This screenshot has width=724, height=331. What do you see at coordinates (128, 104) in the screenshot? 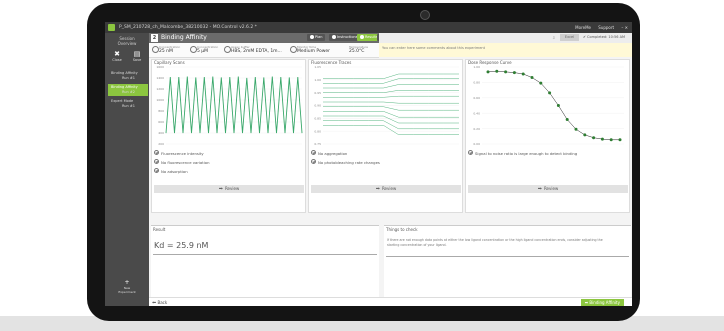
I see `sidebar-step-expert-mode: Expert Mode Run #1` at bounding box center [128, 104].